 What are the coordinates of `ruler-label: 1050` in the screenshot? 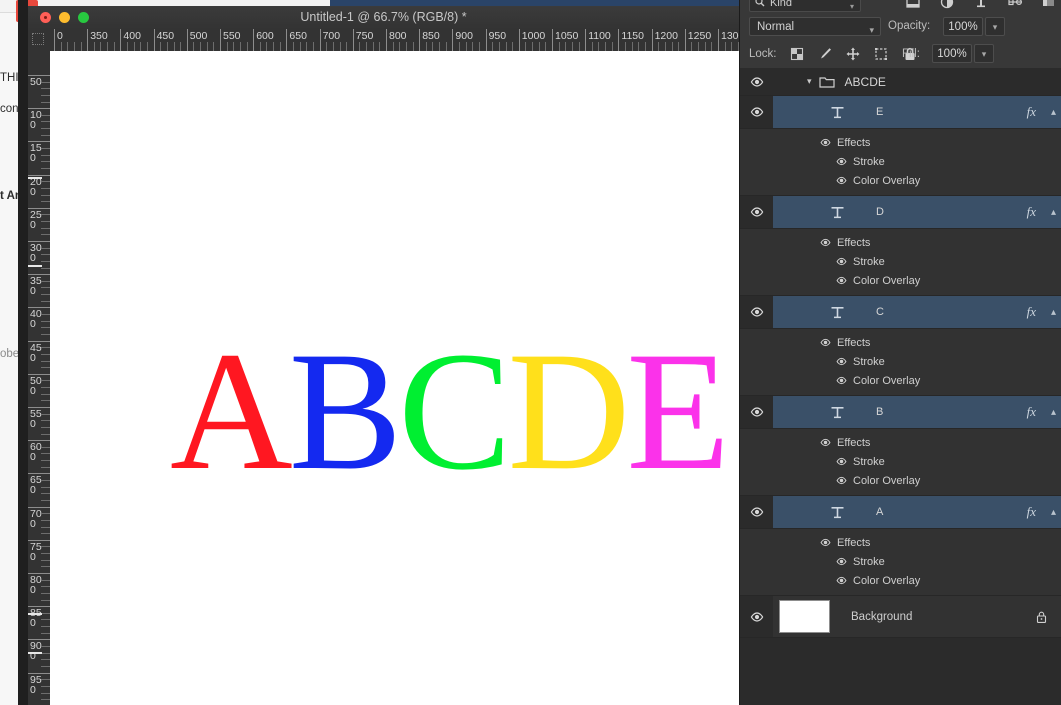 It's located at (567, 36).